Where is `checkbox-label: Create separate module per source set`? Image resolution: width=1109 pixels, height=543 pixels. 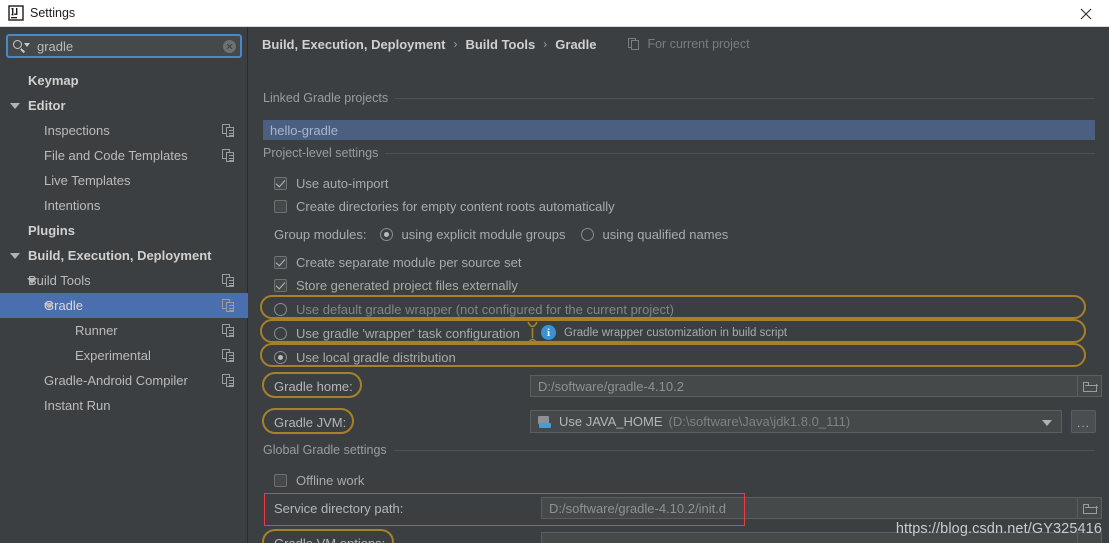 checkbox-label: Create separate module per source set is located at coordinates (409, 262).